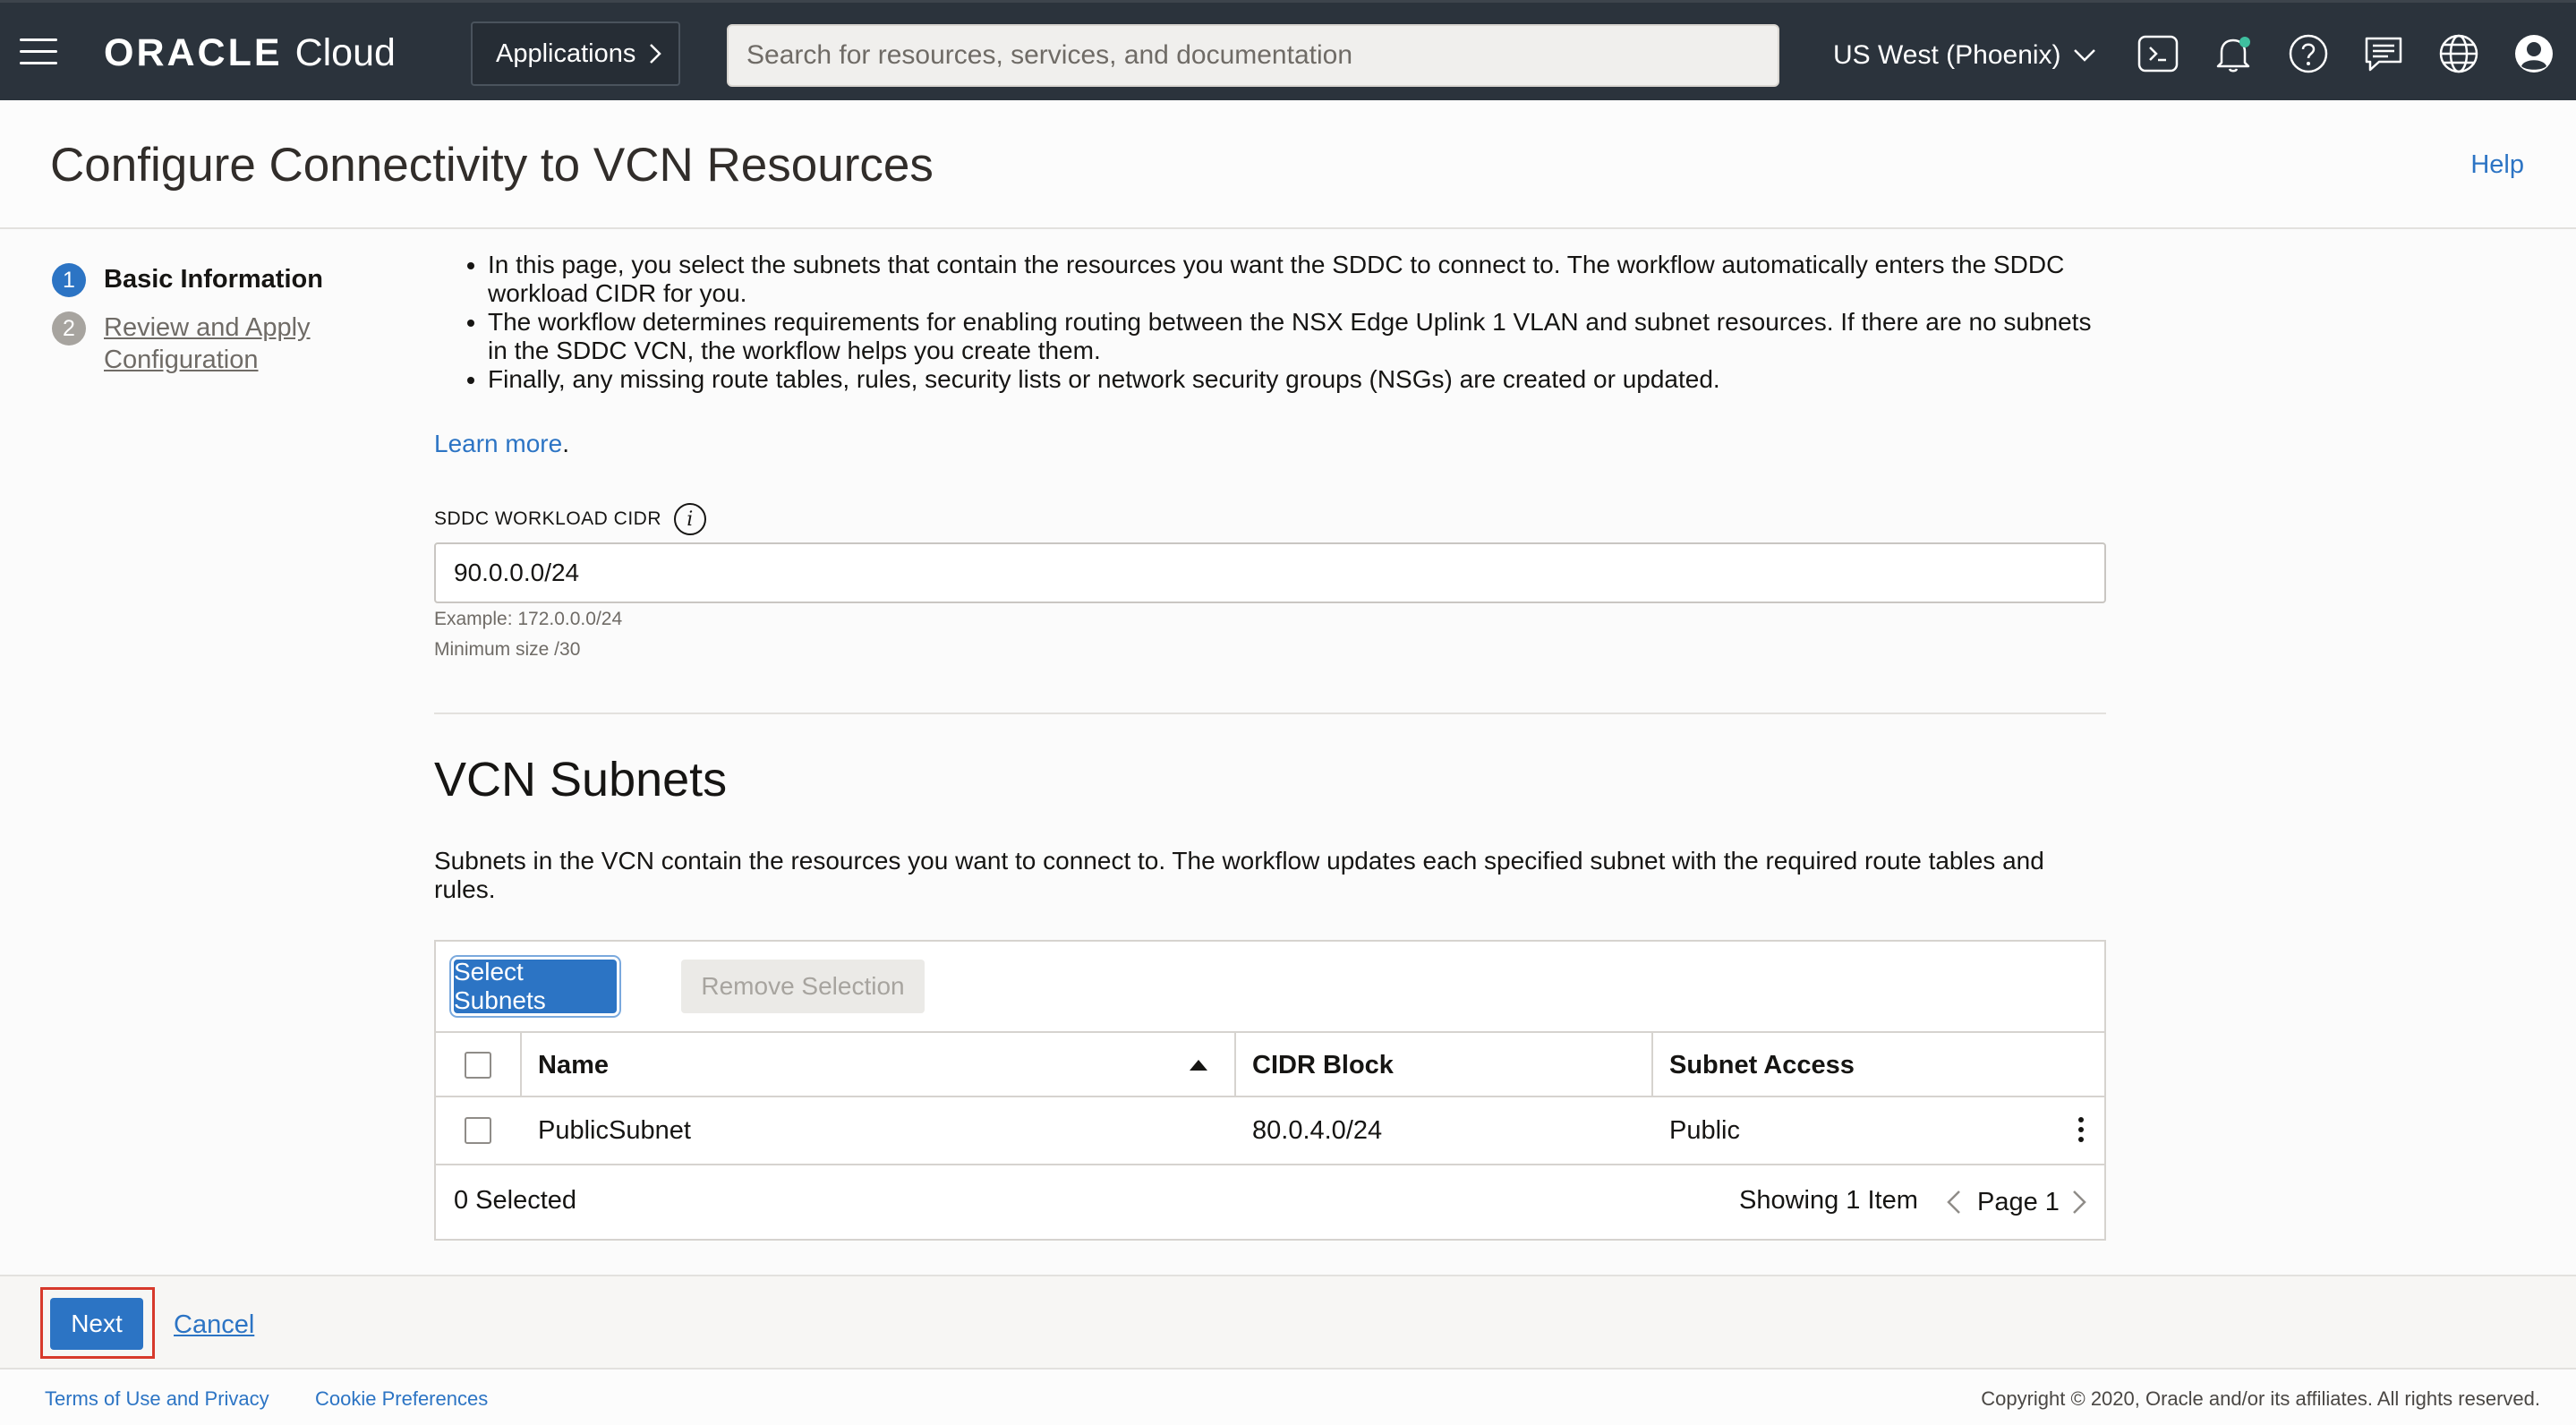 The image size is (2576, 1425). What do you see at coordinates (1270, 1202) in the screenshot?
I see `table-footer: 0 Selected Showing 1 Item Page 1` at bounding box center [1270, 1202].